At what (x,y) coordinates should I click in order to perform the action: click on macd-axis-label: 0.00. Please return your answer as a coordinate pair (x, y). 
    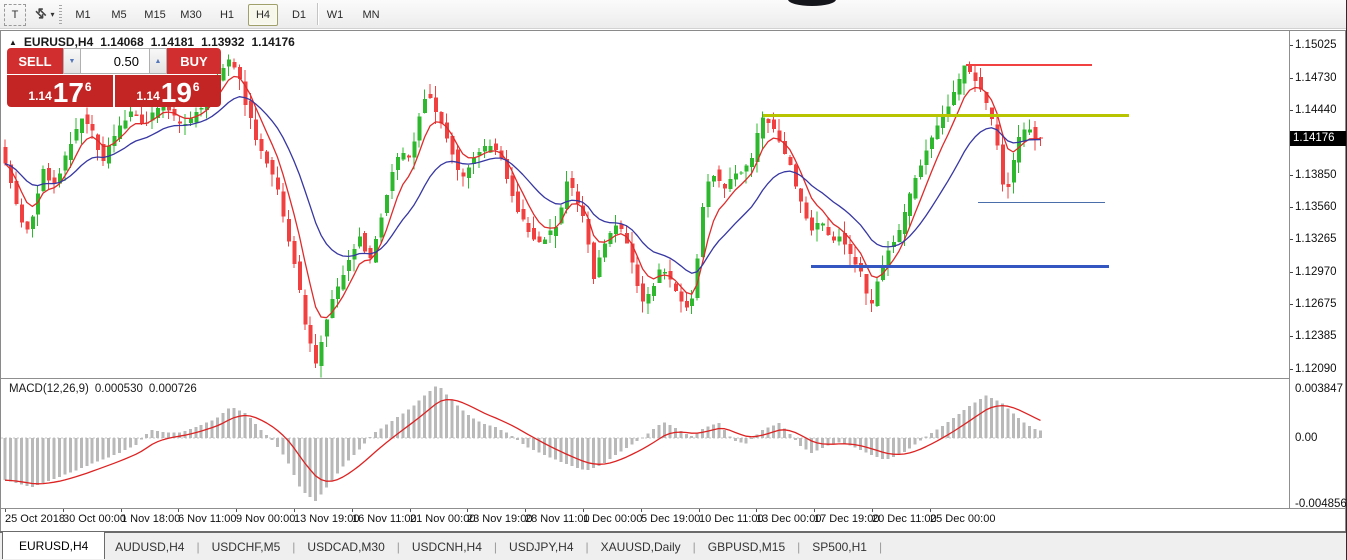
    Looking at the image, I should click on (1306, 438).